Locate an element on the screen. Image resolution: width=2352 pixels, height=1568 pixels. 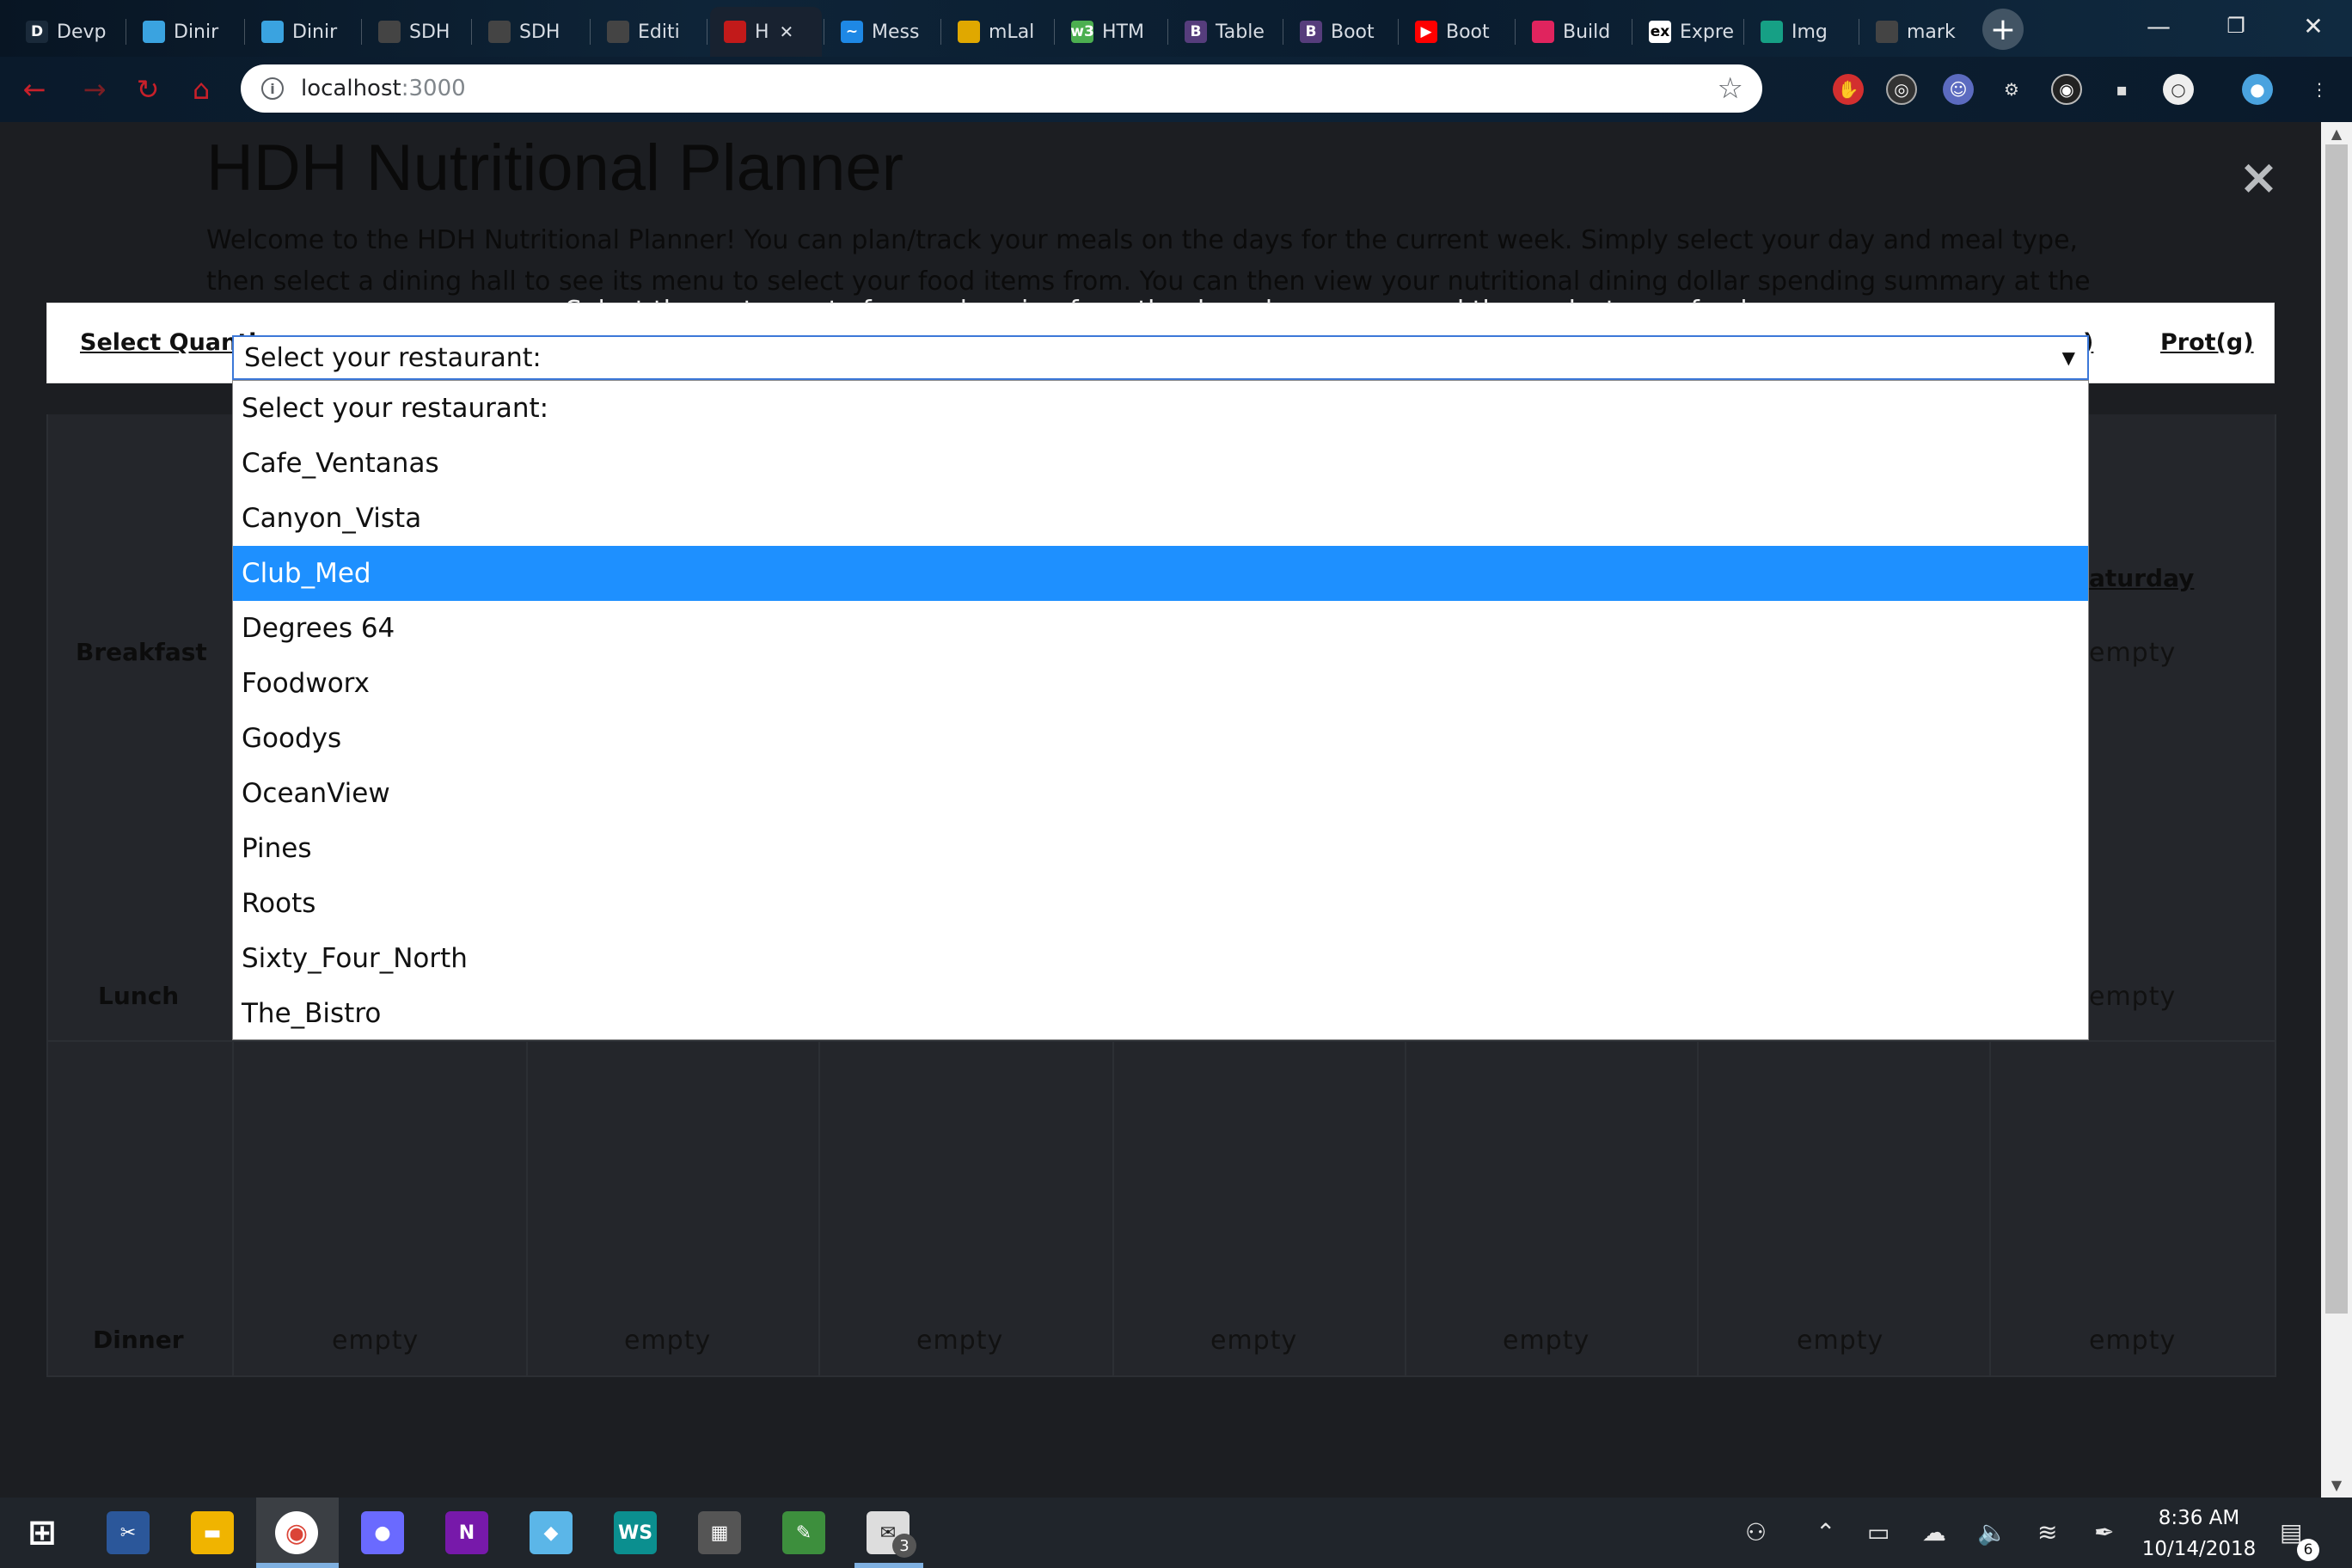
quantity-column-header: Select Quanti is located at coordinates (168, 342).